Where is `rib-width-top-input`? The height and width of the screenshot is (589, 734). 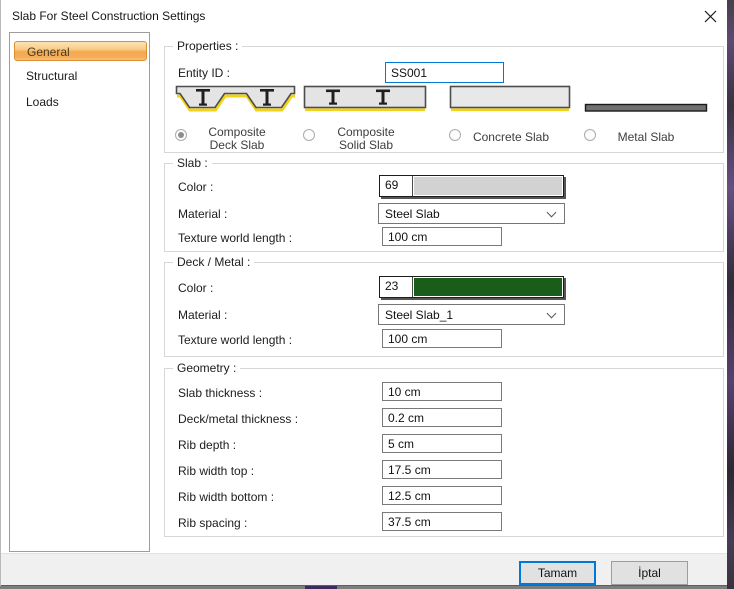 rib-width-top-input is located at coordinates (442, 469).